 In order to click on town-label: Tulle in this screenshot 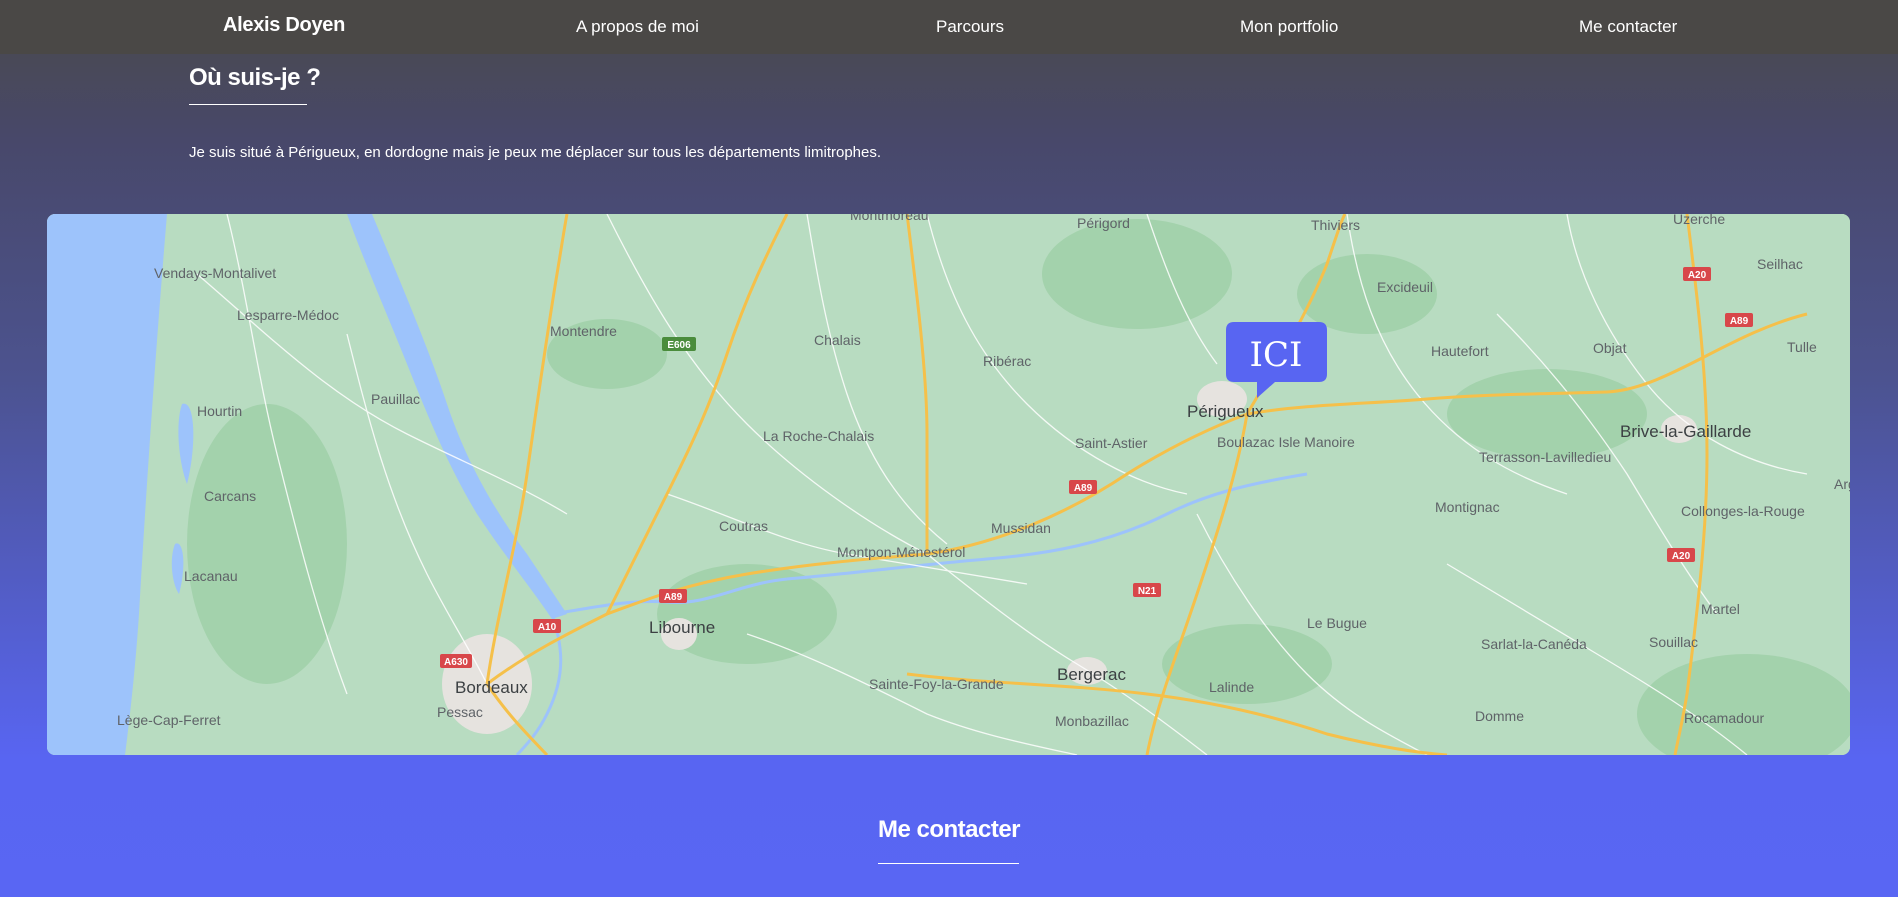, I will do `click(1802, 347)`.